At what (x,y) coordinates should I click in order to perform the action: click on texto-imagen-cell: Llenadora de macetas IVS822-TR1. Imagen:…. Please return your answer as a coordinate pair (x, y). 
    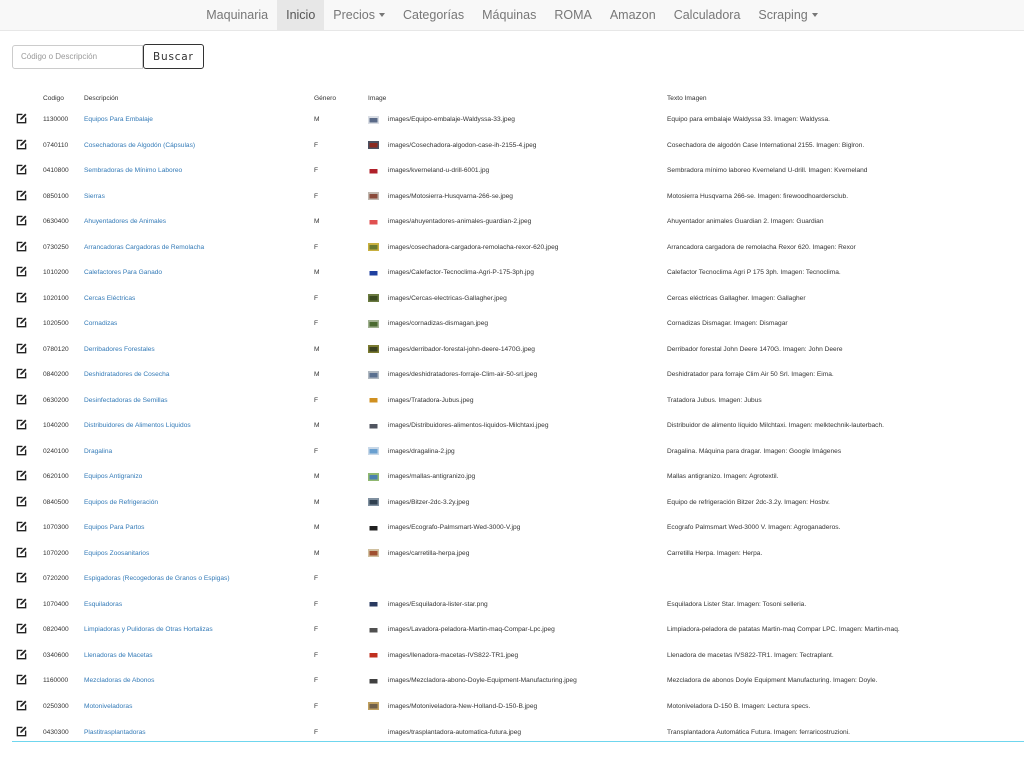
    Looking at the image, I should click on (750, 655).